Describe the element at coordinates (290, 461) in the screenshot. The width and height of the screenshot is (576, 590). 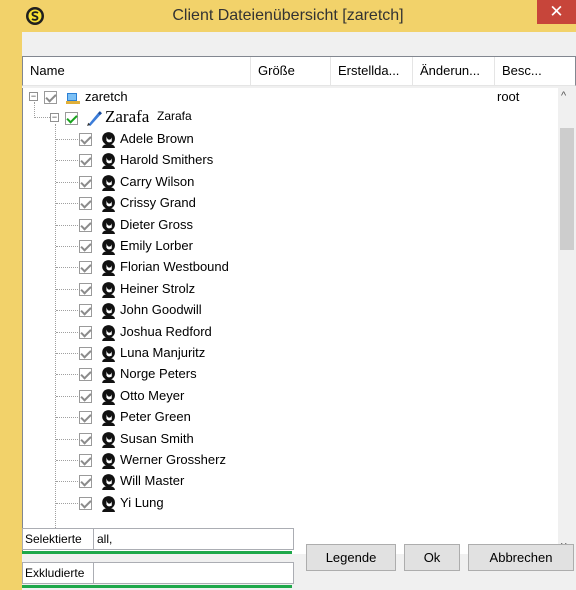
I see `tree-row-user: Werner Grossherz` at that location.